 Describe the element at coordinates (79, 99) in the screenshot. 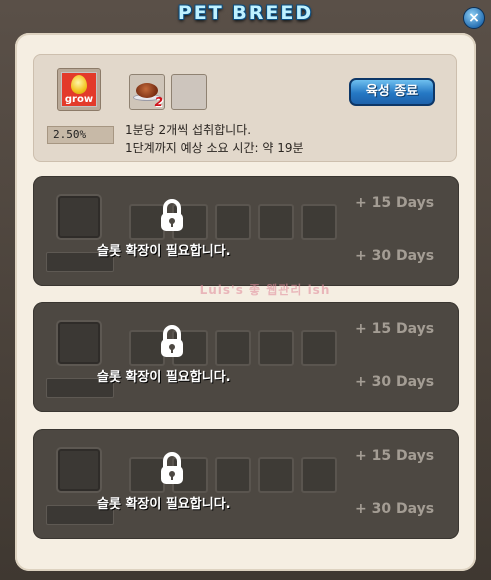

I see `grow-label: grow` at that location.